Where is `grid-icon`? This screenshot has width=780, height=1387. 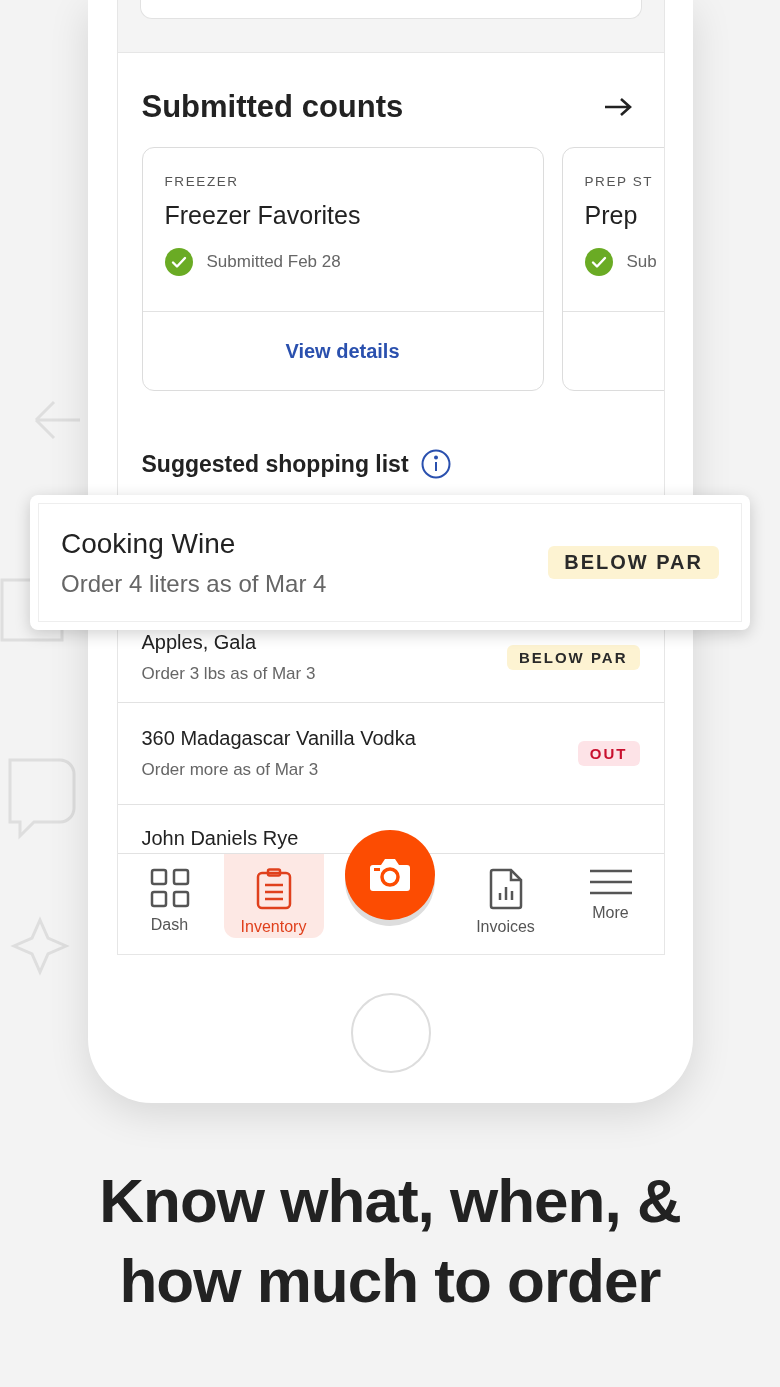 grid-icon is located at coordinates (169, 888).